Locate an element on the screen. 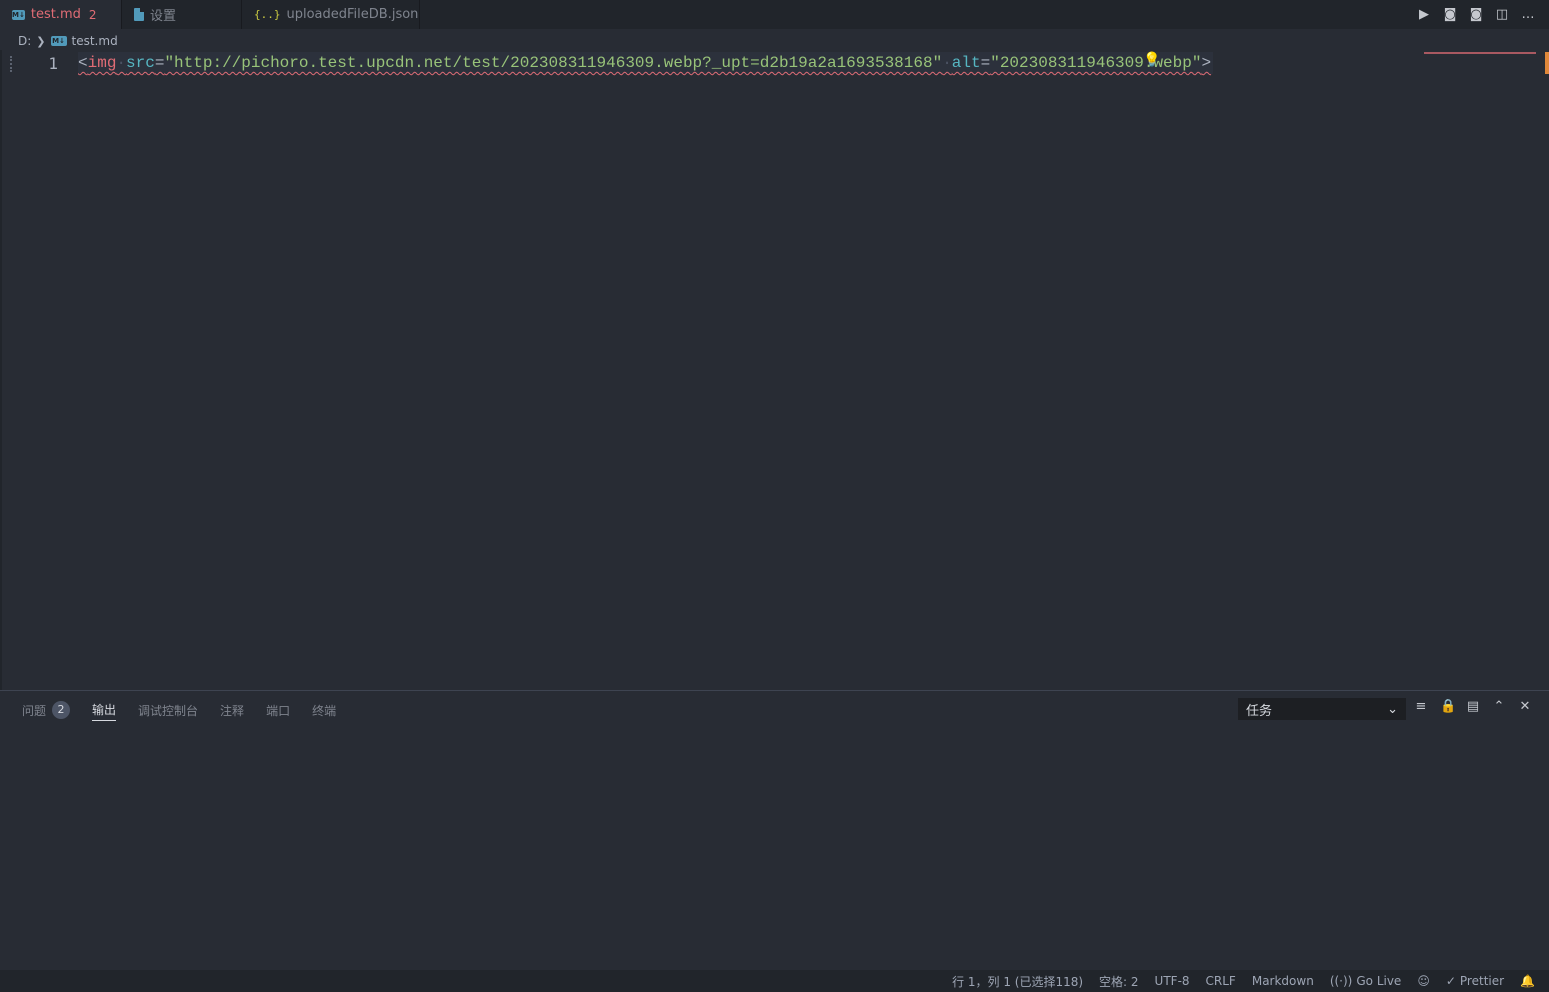  prettier-button: ✓ Prettier is located at coordinates (1475, 981).